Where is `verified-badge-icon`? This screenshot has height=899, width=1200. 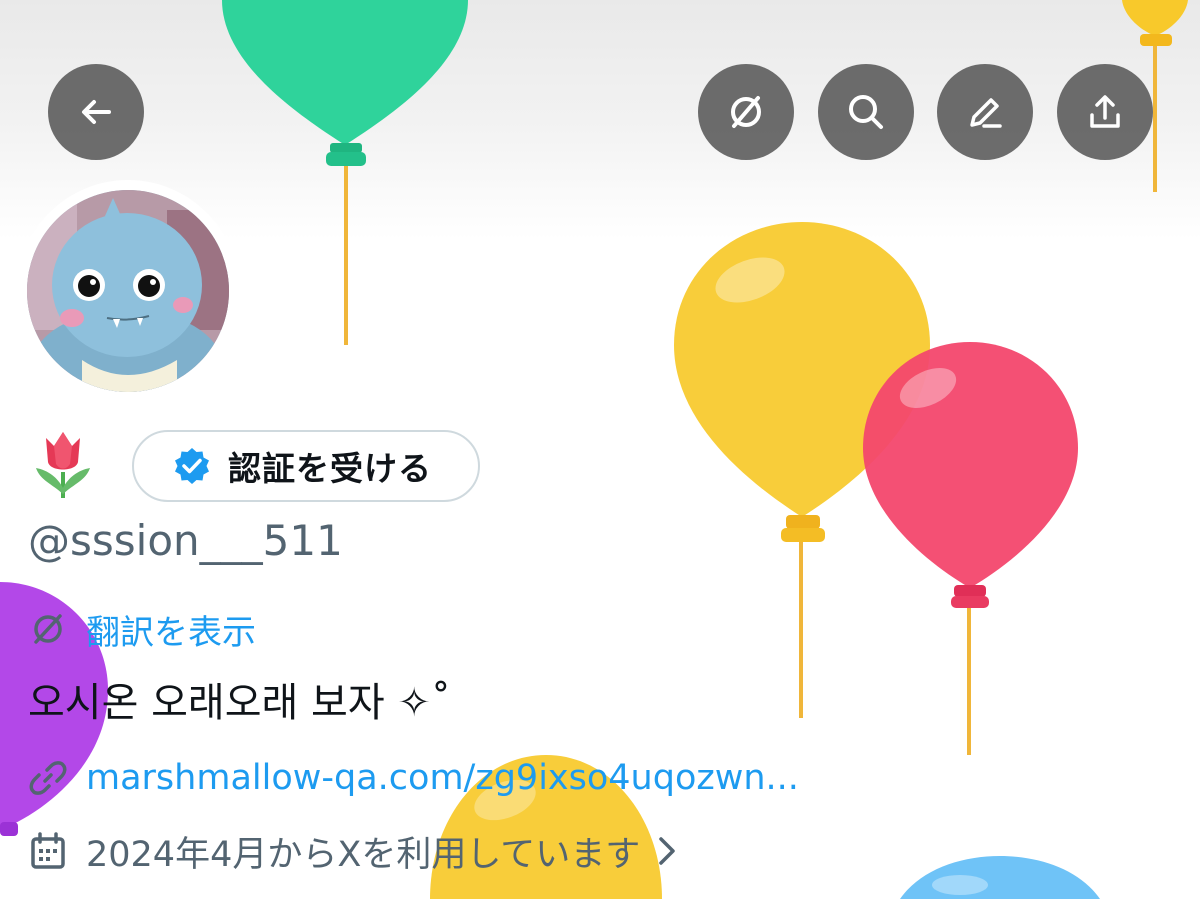
verified-badge-icon is located at coordinates (192, 466).